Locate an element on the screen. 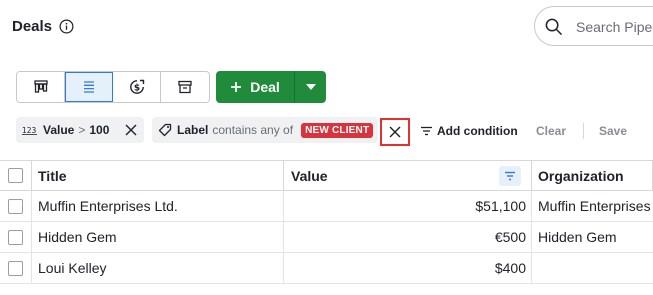 The image size is (653, 295). table-row: Hidden Gem €500 Hidden Gem is located at coordinates (326, 237).